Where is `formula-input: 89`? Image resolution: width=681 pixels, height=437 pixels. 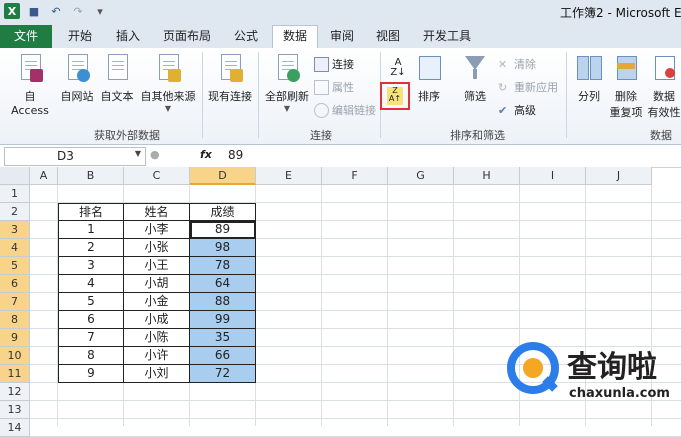
formula-input: 89 is located at coordinates (235, 155).